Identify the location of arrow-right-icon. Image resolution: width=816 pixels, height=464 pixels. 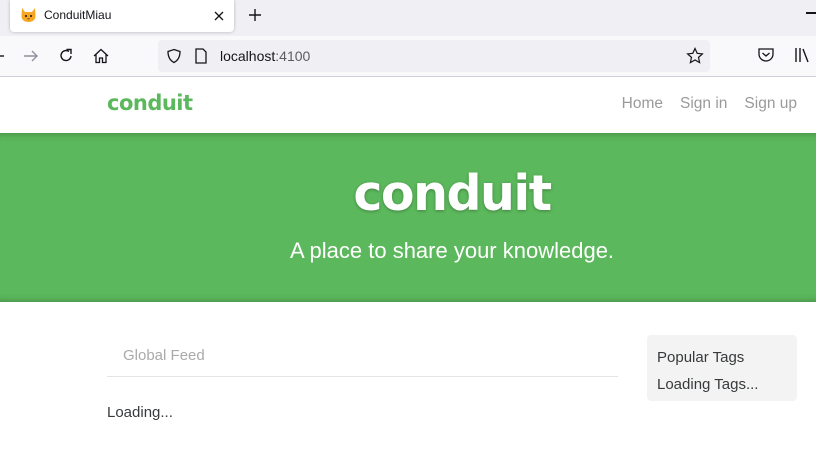
(31, 56).